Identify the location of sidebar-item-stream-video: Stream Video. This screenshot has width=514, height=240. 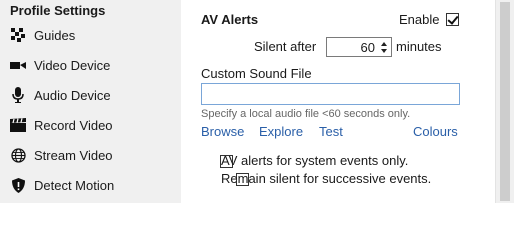
(94, 155).